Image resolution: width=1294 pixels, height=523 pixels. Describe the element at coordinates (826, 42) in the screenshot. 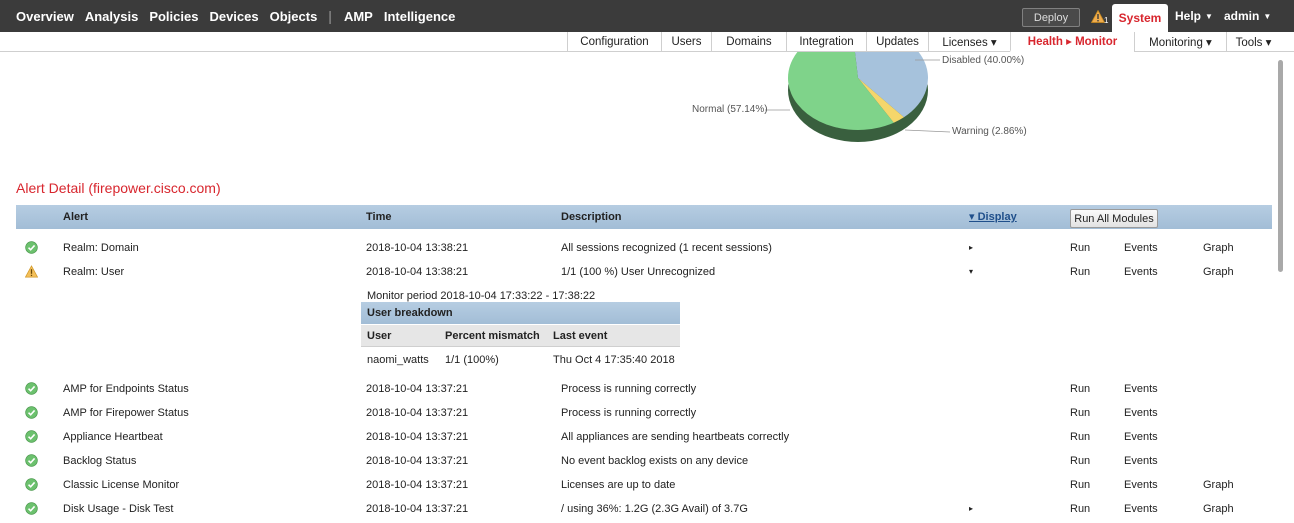

I see `subtab-integration: Integration` at that location.